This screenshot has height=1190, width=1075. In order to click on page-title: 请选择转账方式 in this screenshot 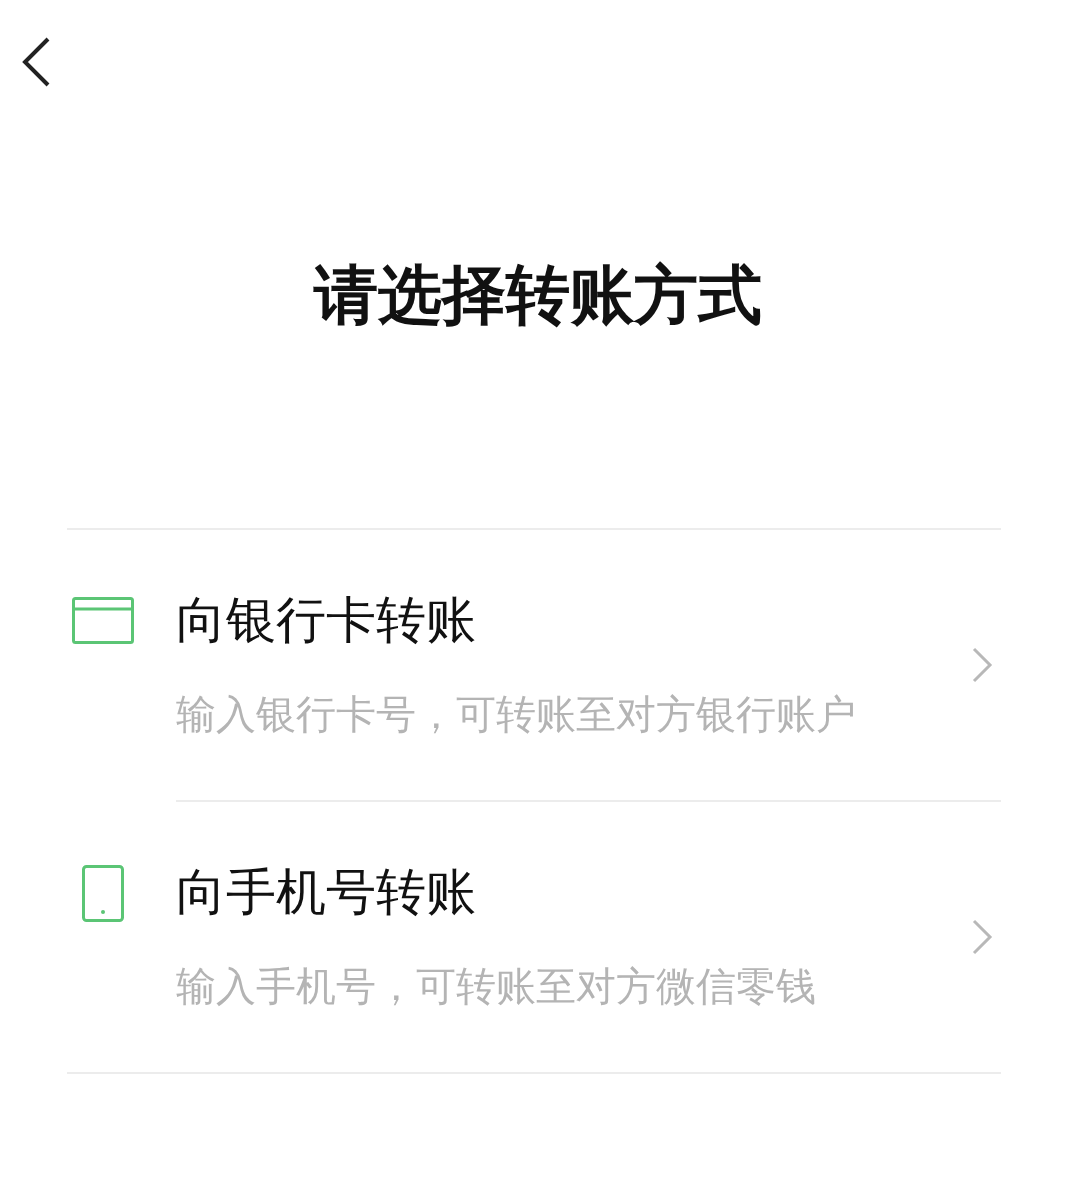, I will do `click(537, 295)`.